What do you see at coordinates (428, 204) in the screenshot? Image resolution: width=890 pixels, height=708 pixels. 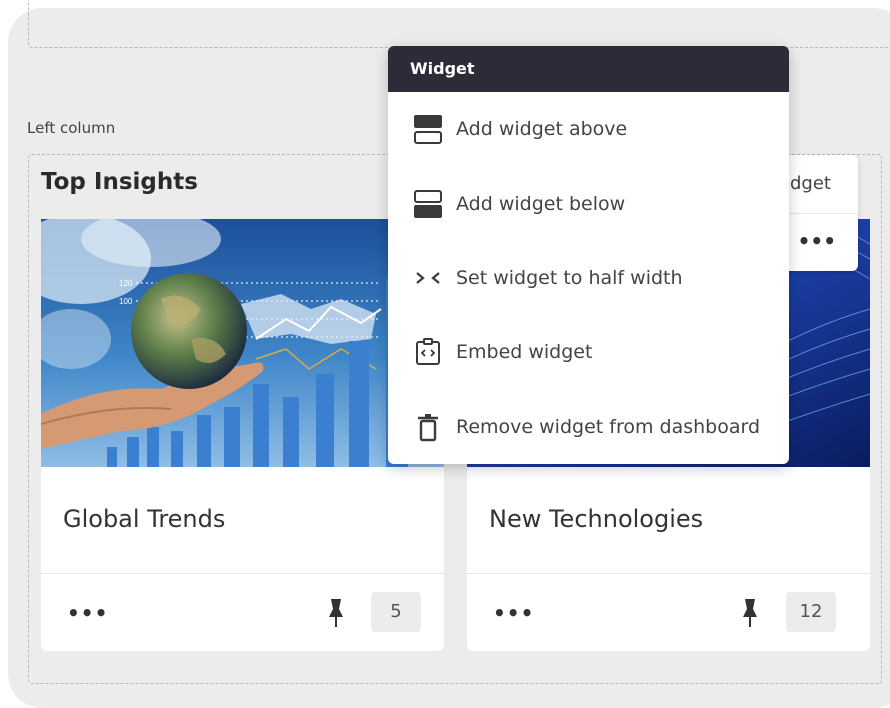 I see `add-below-icon` at bounding box center [428, 204].